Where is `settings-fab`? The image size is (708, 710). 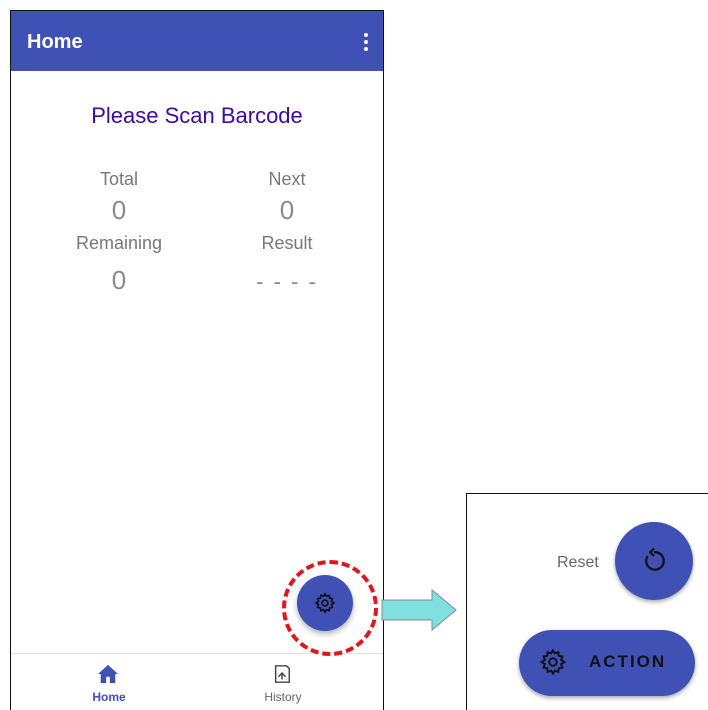
settings-fab is located at coordinates (325, 603).